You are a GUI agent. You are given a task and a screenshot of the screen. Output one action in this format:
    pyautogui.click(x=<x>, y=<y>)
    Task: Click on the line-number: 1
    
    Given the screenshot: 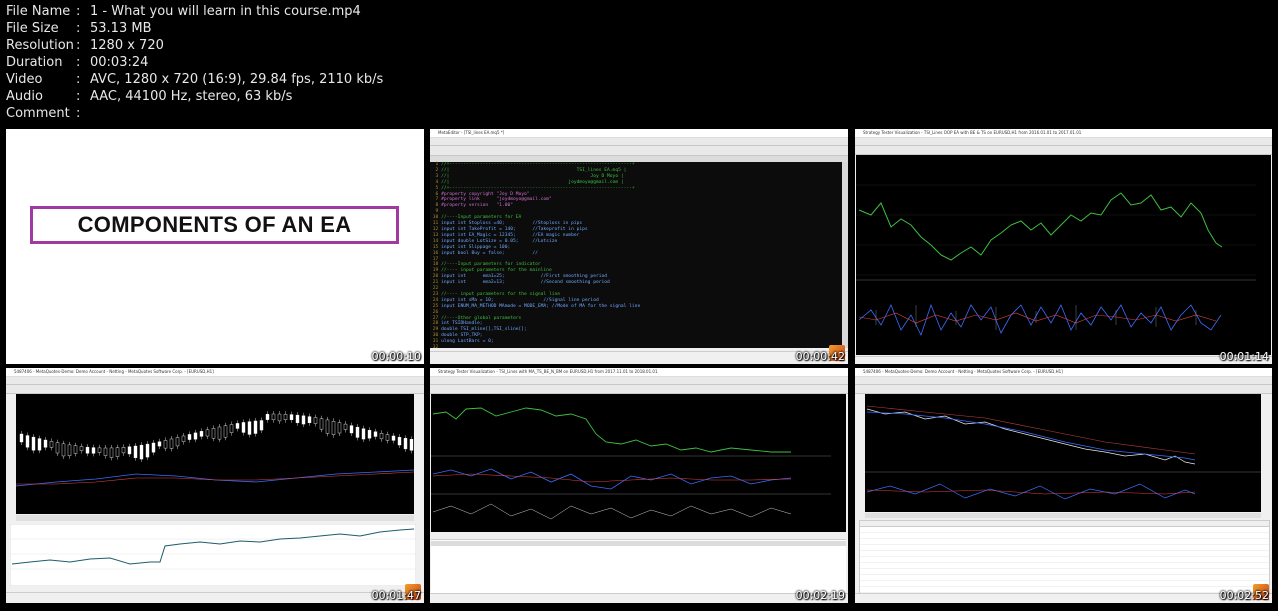 What is the action you would take?
    pyautogui.click(x=436, y=164)
    